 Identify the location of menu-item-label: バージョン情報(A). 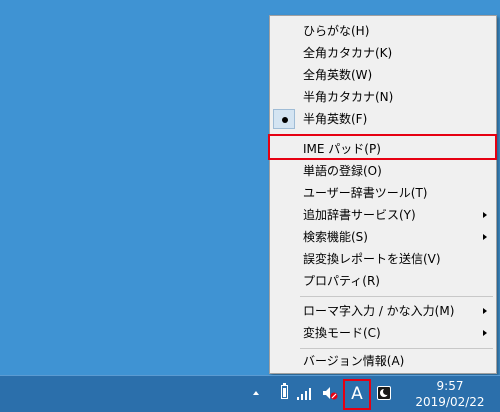
(354, 361).